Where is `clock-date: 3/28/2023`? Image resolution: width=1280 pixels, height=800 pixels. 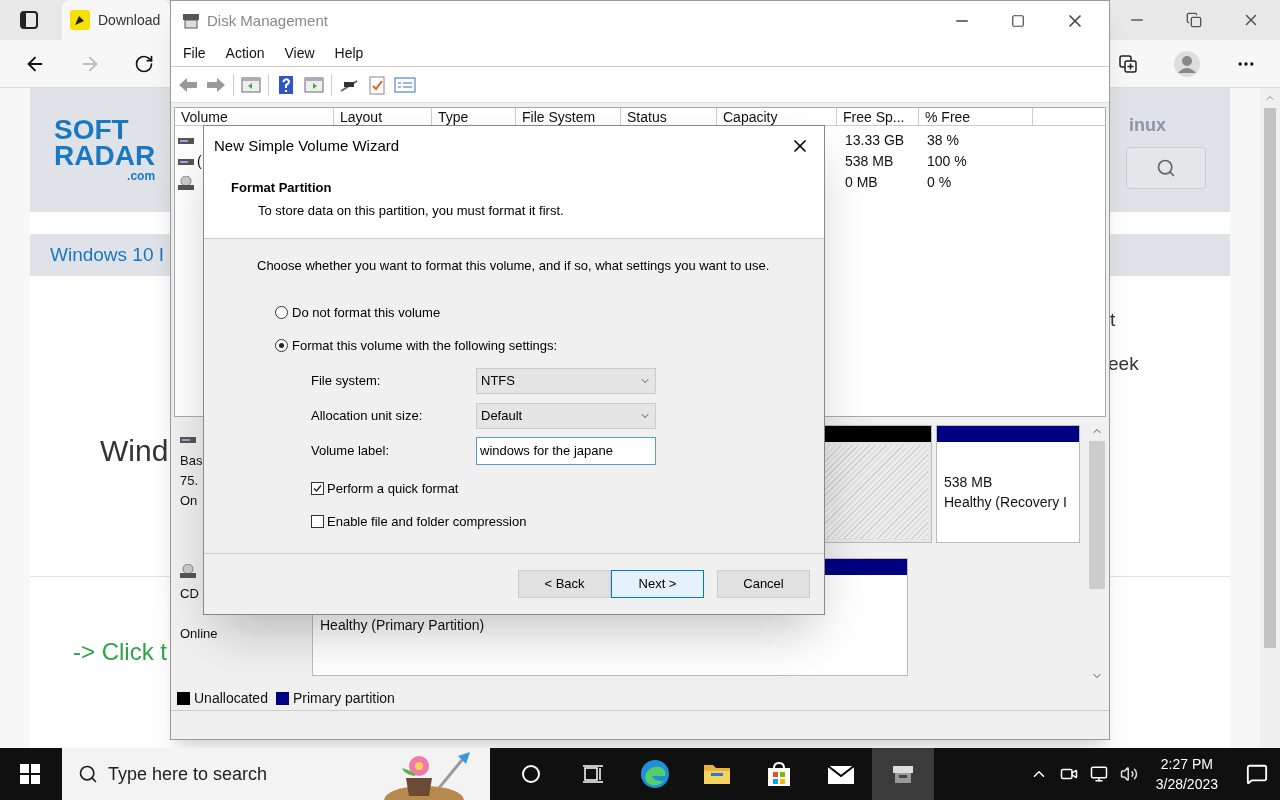 clock-date: 3/28/2023 is located at coordinates (1186, 784).